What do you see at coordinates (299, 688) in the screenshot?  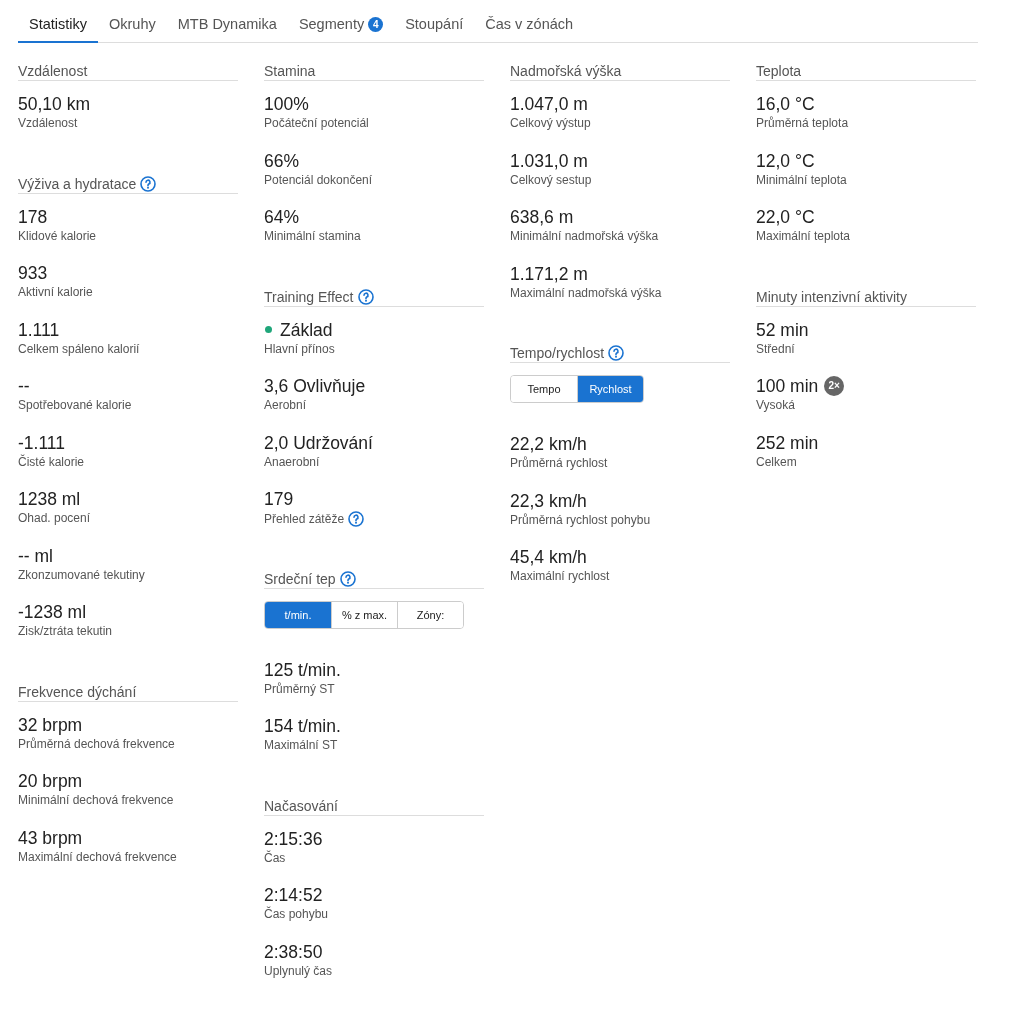 I see `stat-label: Průměrný ST` at bounding box center [299, 688].